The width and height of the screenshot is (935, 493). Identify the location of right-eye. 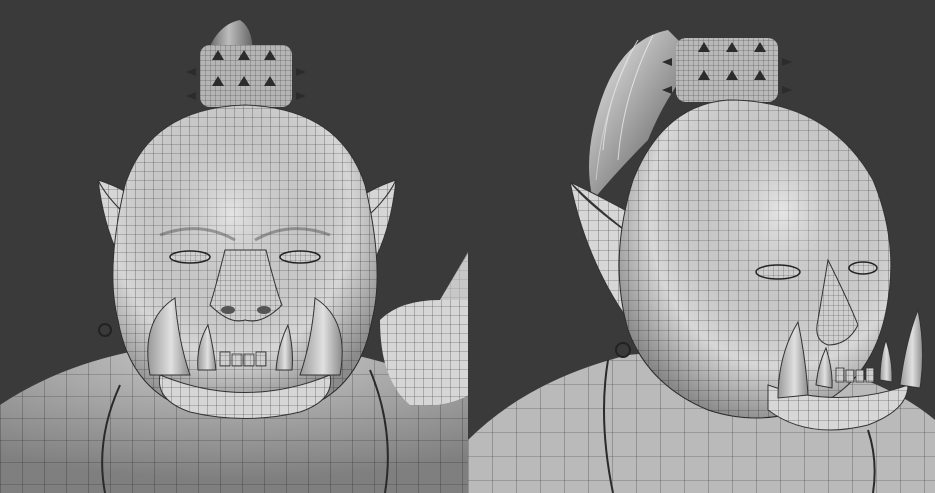
(300, 257).